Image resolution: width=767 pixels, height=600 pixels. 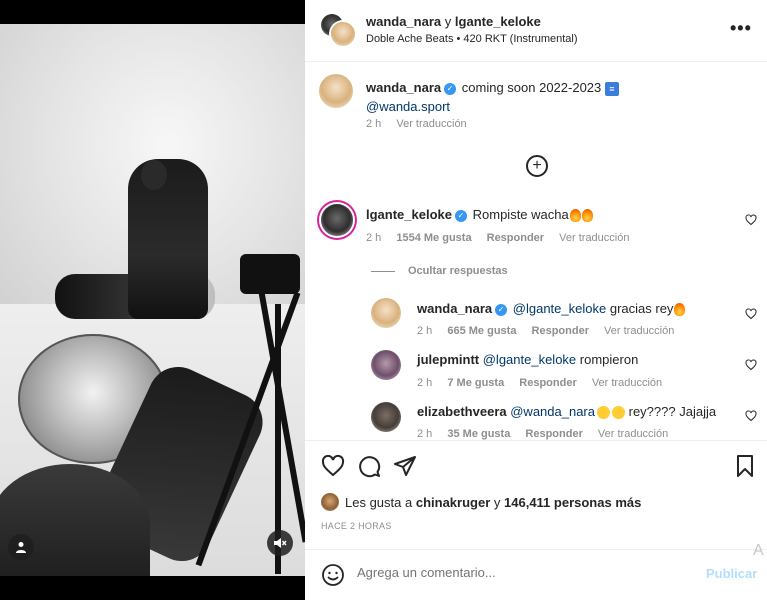 I want to click on more-options-button: •••, so click(x=741, y=28).